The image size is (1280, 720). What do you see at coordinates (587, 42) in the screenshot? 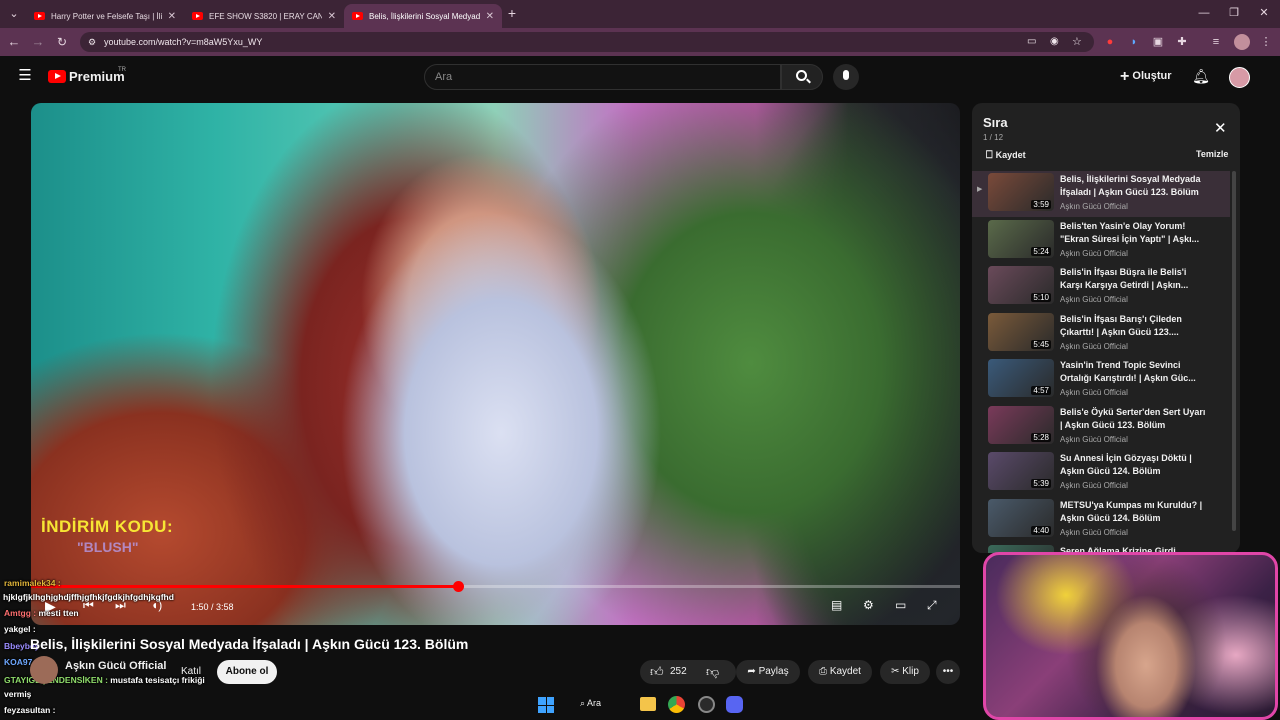
I see `address-bar: ⚙ youtube.com/watch?v=m8aW5Yxu_WY ▭ ◉ ☆` at bounding box center [587, 42].